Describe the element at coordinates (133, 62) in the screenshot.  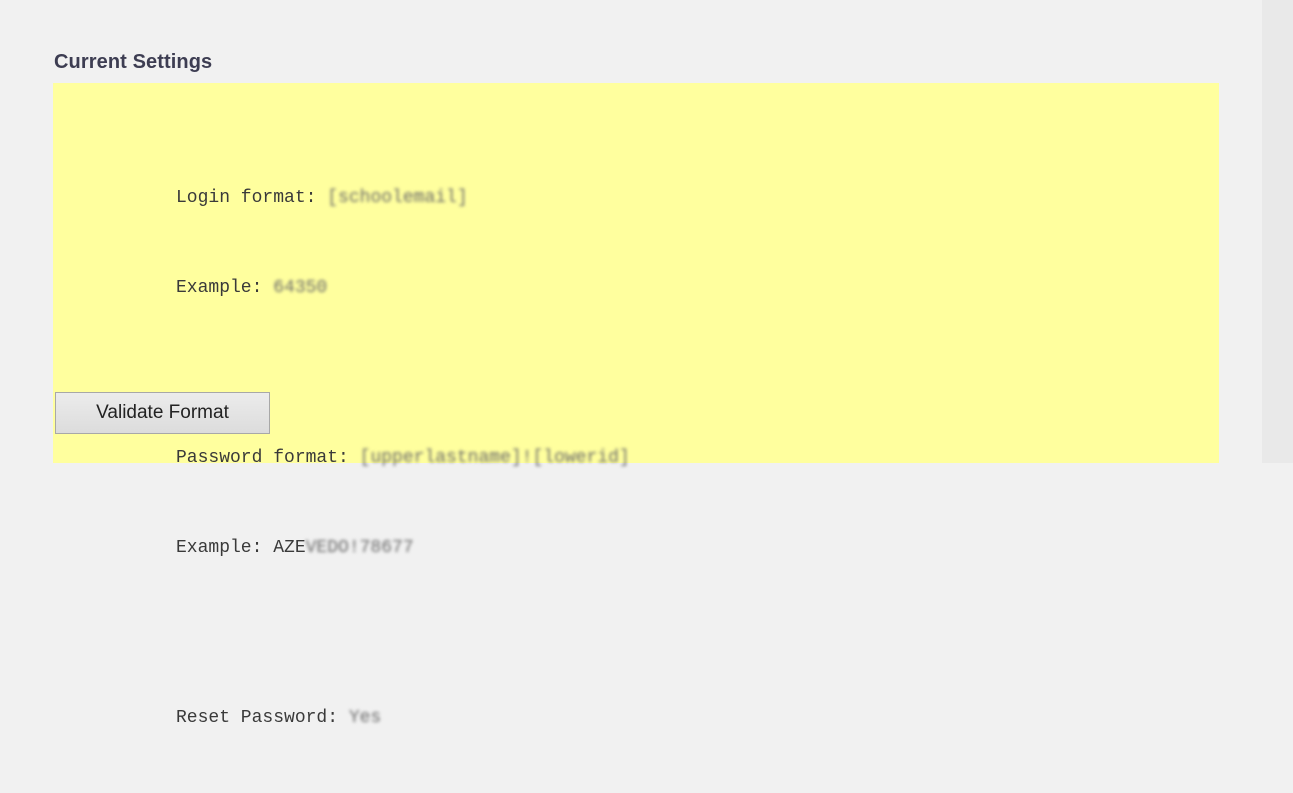
I see `section-title: Current Settings` at that location.